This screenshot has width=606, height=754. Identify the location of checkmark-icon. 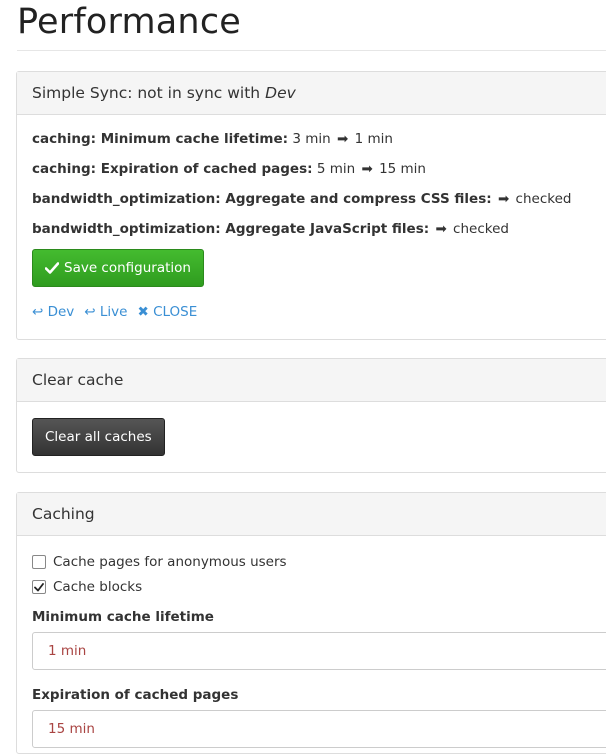
(39, 586).